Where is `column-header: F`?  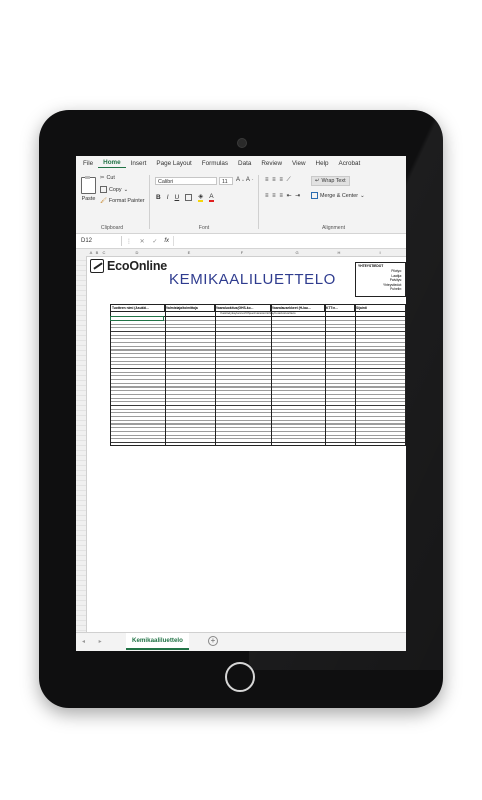
column-header: F is located at coordinates (242, 252).